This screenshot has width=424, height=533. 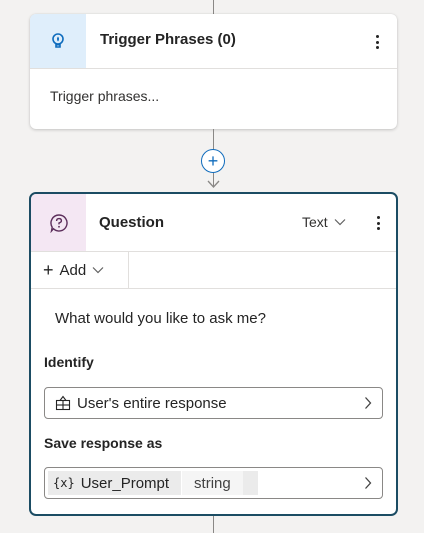 I want to click on question-card-title: Question, so click(x=132, y=222).